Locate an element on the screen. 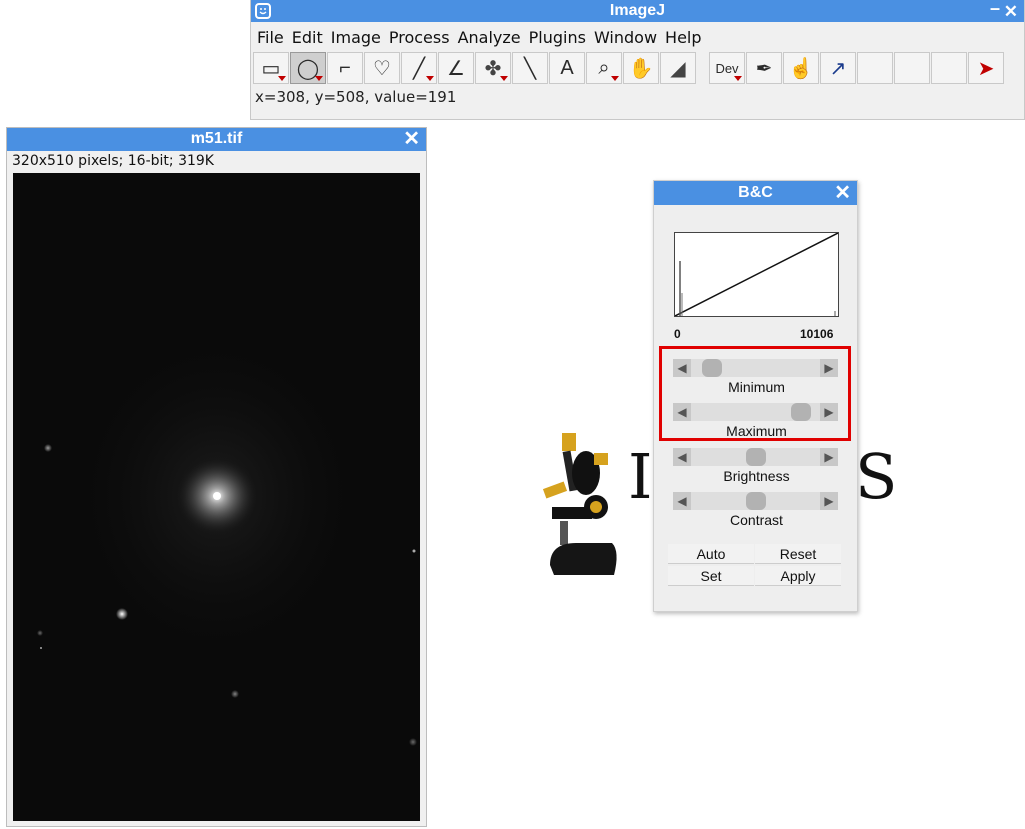 The image size is (1025, 829). histogram-plot is located at coordinates (756, 274).